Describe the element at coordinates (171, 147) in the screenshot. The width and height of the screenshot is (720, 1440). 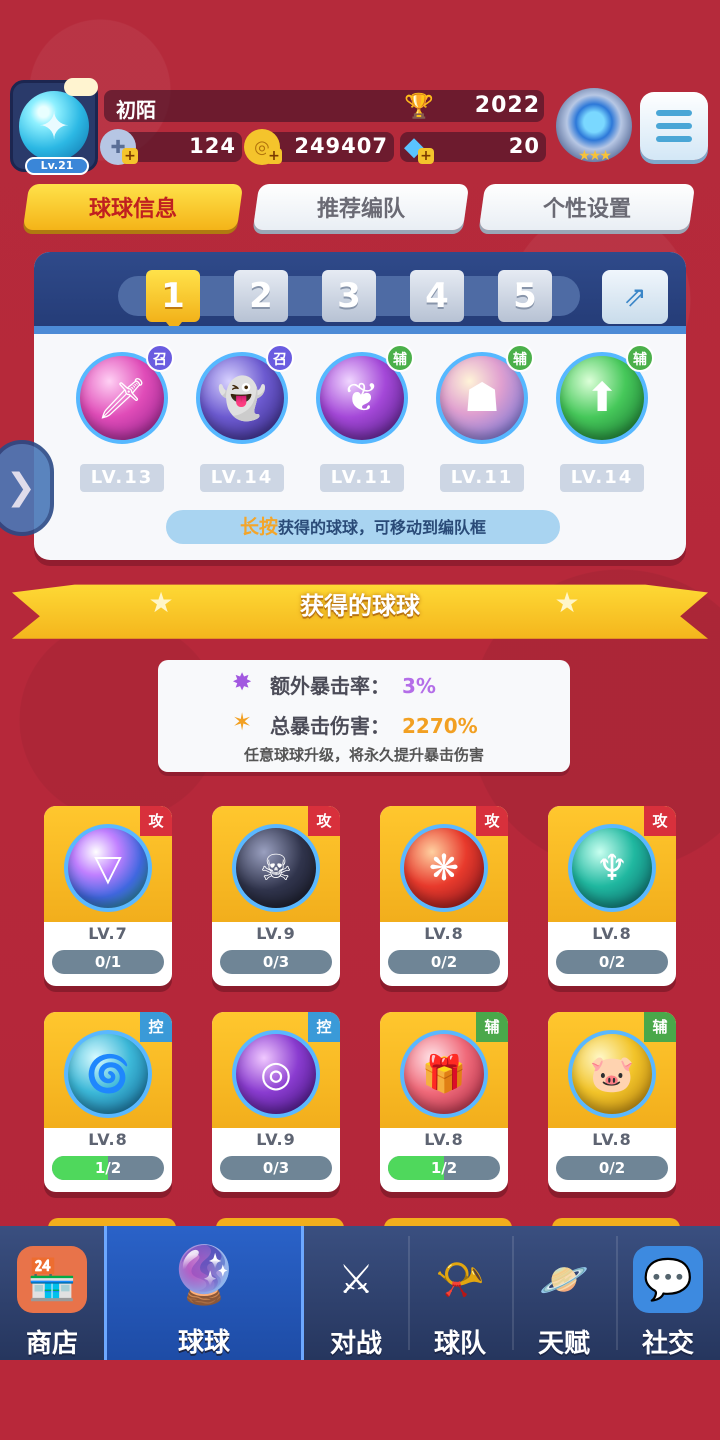
I see `resource-bar-1: ✚ + 124` at that location.